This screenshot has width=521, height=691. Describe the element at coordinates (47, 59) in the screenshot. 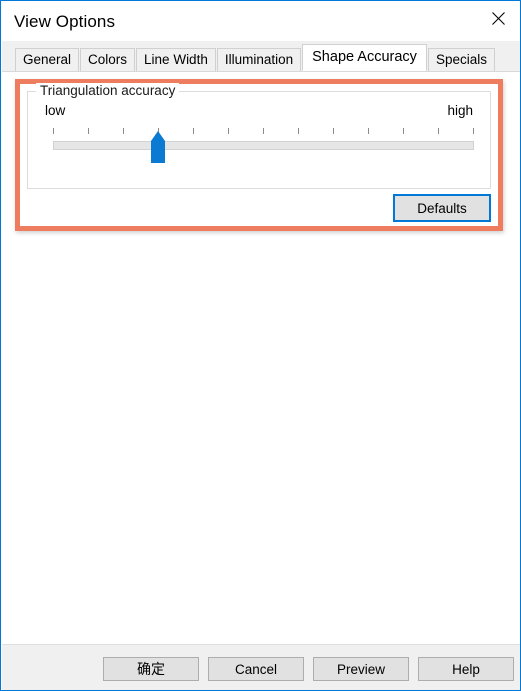

I see `tab-general: General` at that location.